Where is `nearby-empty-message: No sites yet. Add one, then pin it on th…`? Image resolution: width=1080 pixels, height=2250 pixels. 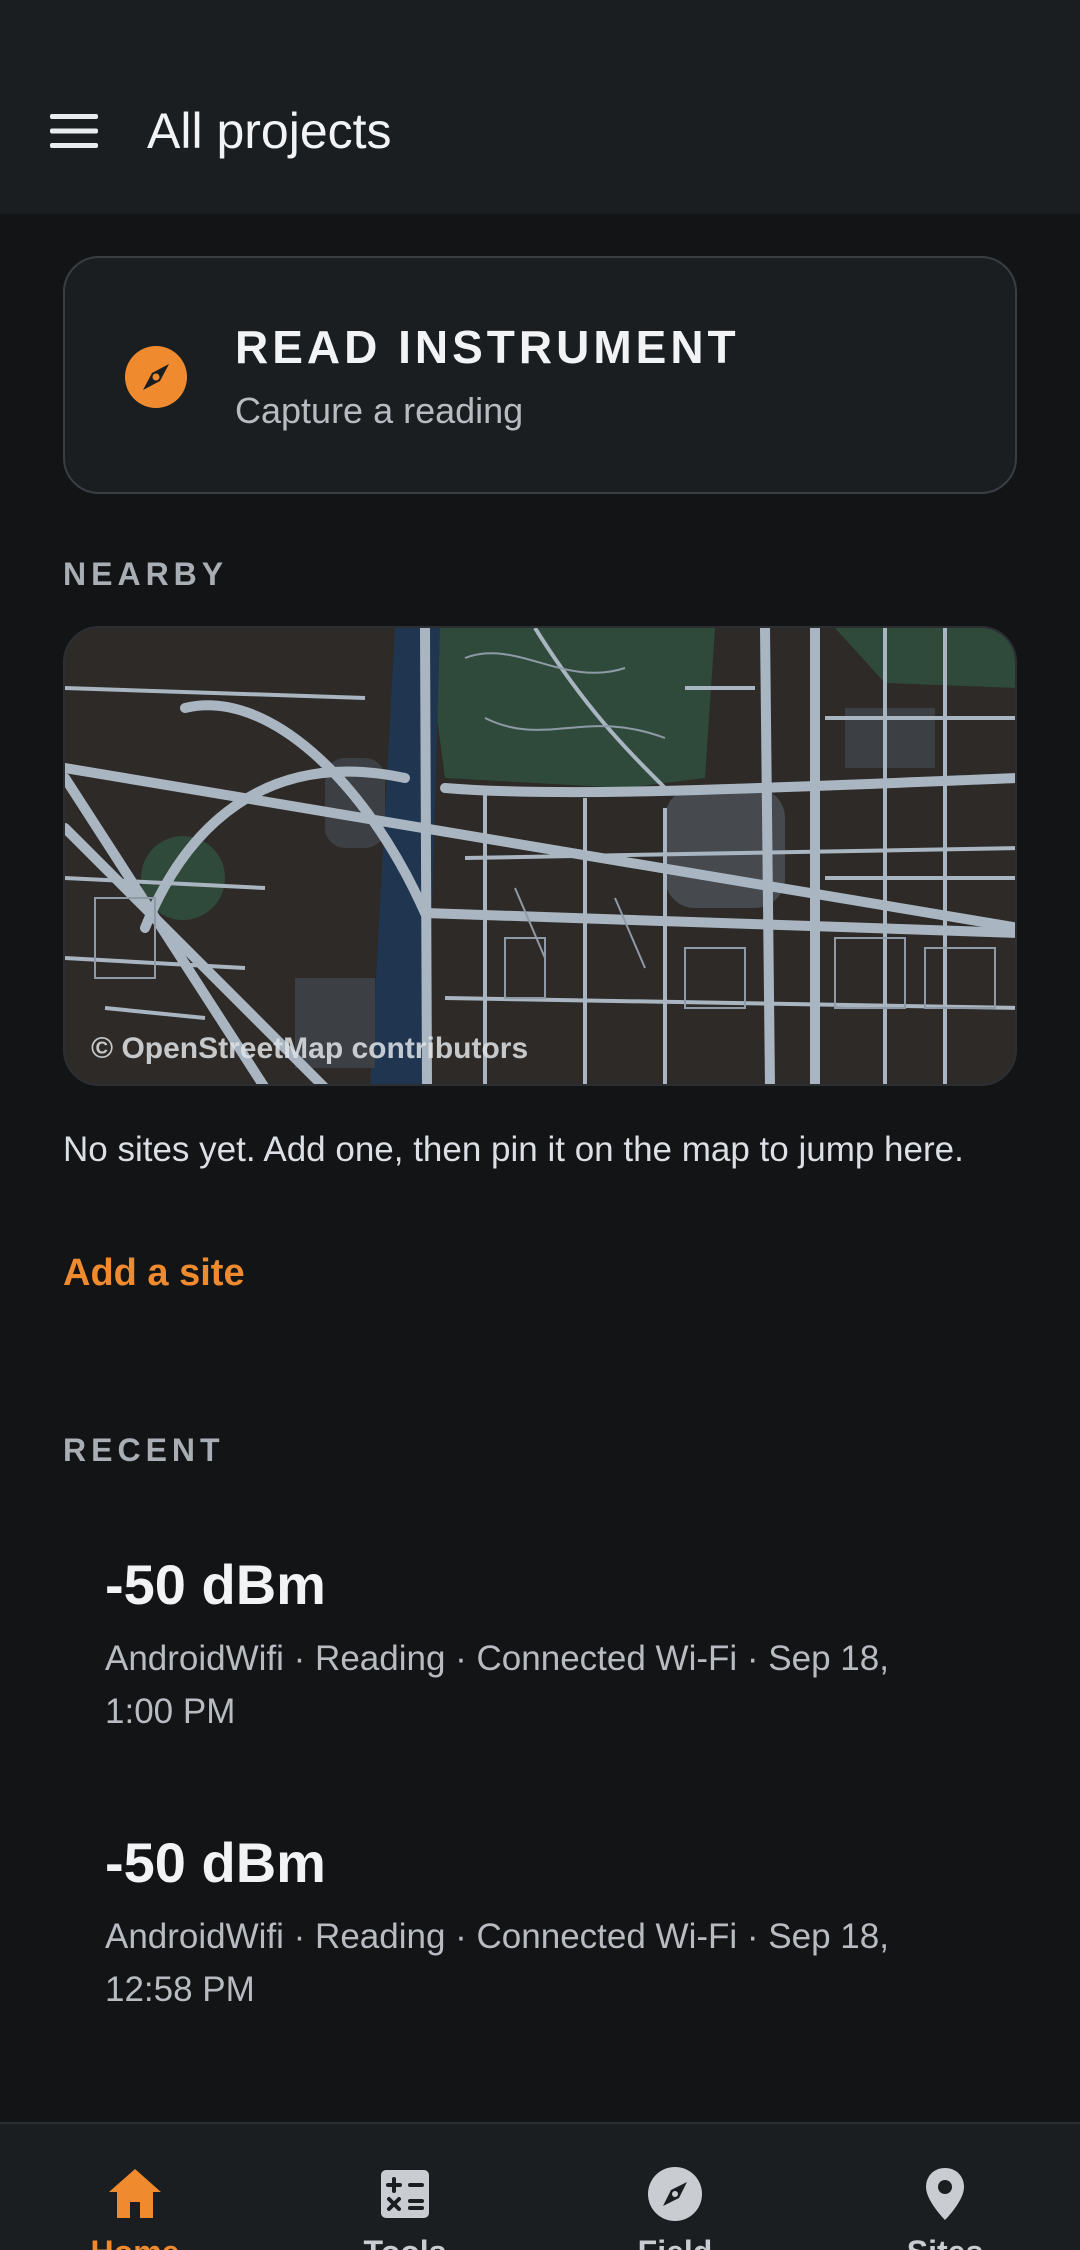
nearby-empty-message: No sites yet. Add one, then pin it on th… is located at coordinates (513, 1149).